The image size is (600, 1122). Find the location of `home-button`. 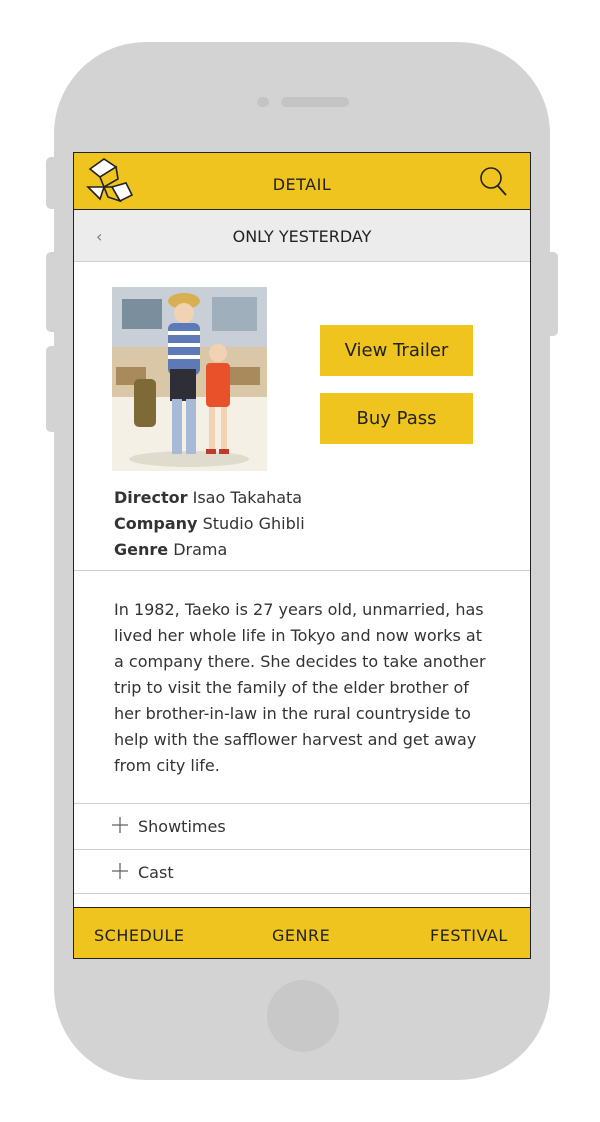

home-button is located at coordinates (303, 1016).